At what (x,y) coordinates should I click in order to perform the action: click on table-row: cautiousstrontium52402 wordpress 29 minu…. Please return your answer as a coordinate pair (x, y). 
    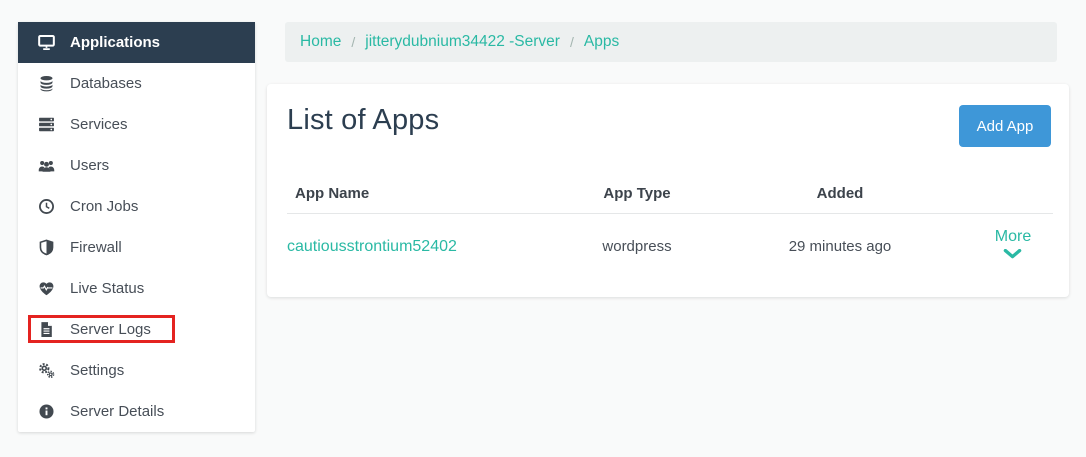
    Looking at the image, I should click on (670, 236).